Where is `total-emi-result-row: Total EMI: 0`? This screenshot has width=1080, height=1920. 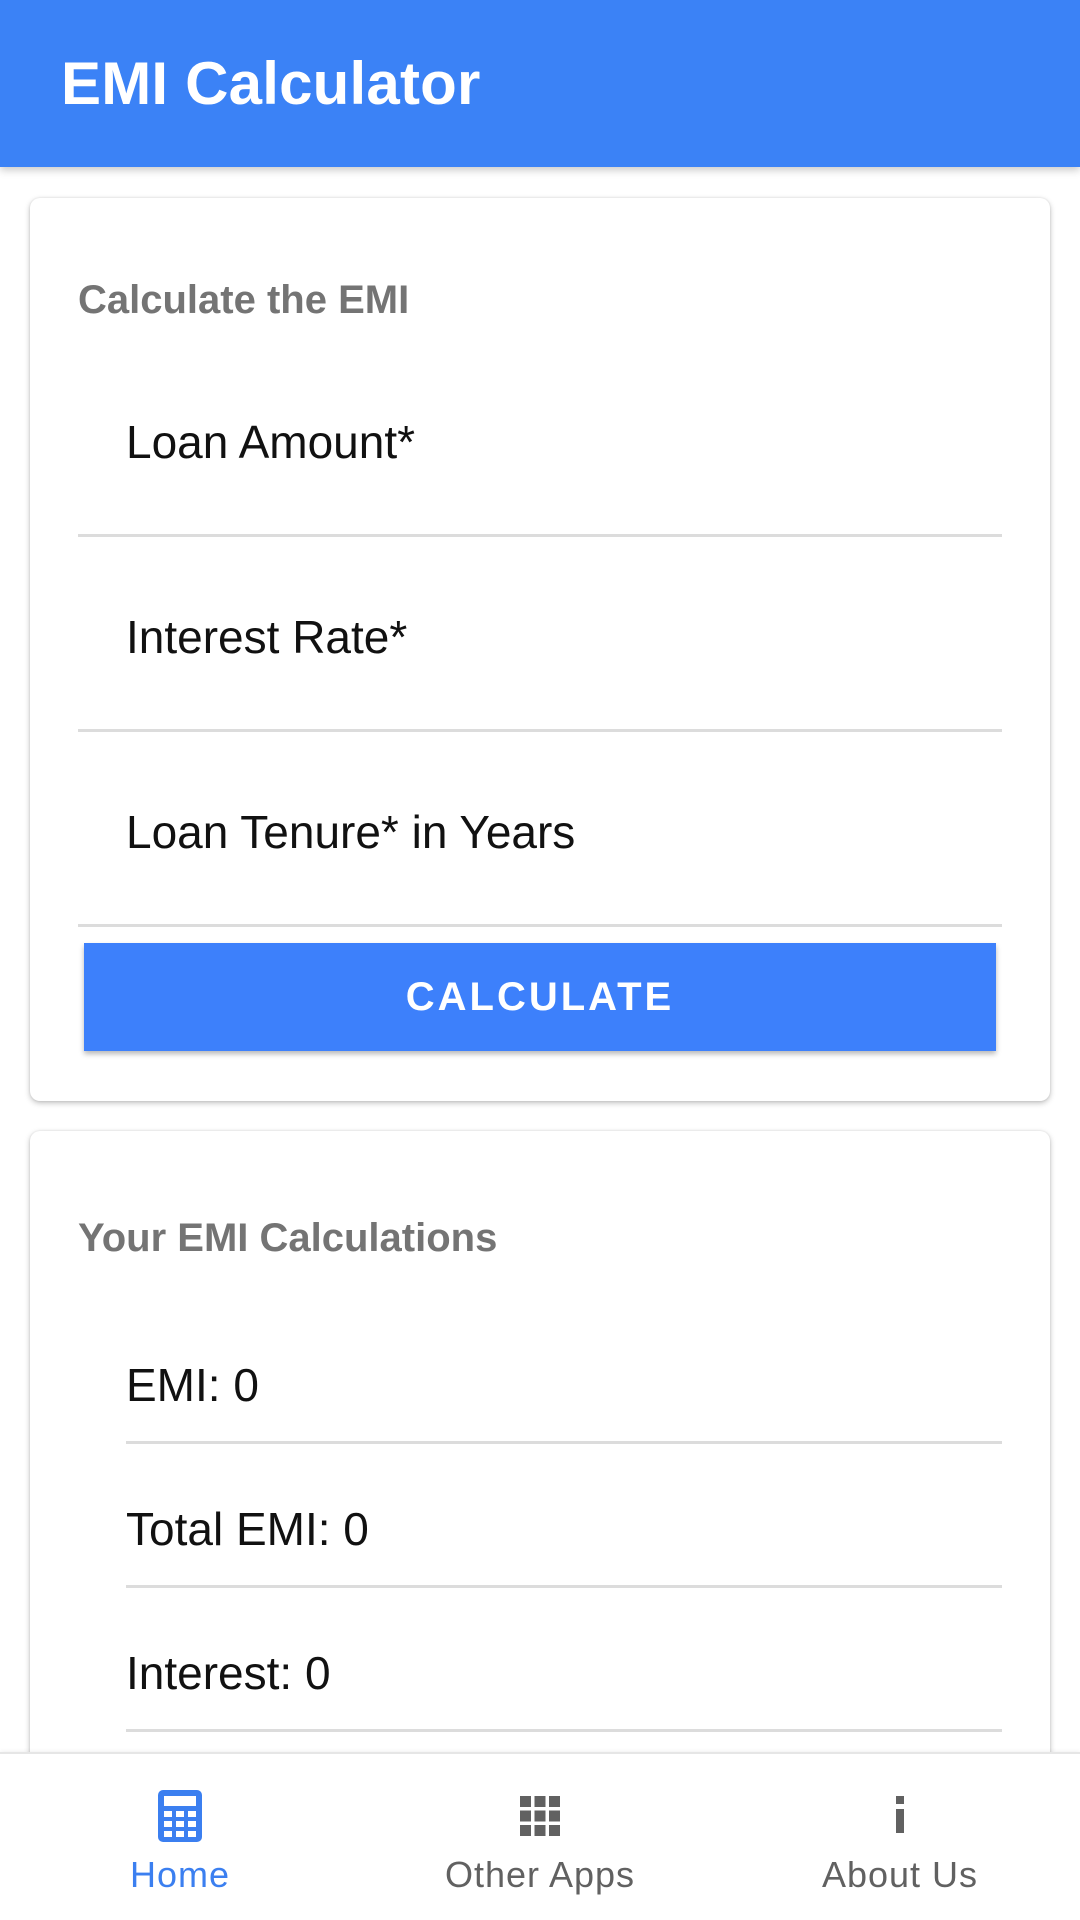
total-emi-result-row: Total EMI: 0 is located at coordinates (564, 1516).